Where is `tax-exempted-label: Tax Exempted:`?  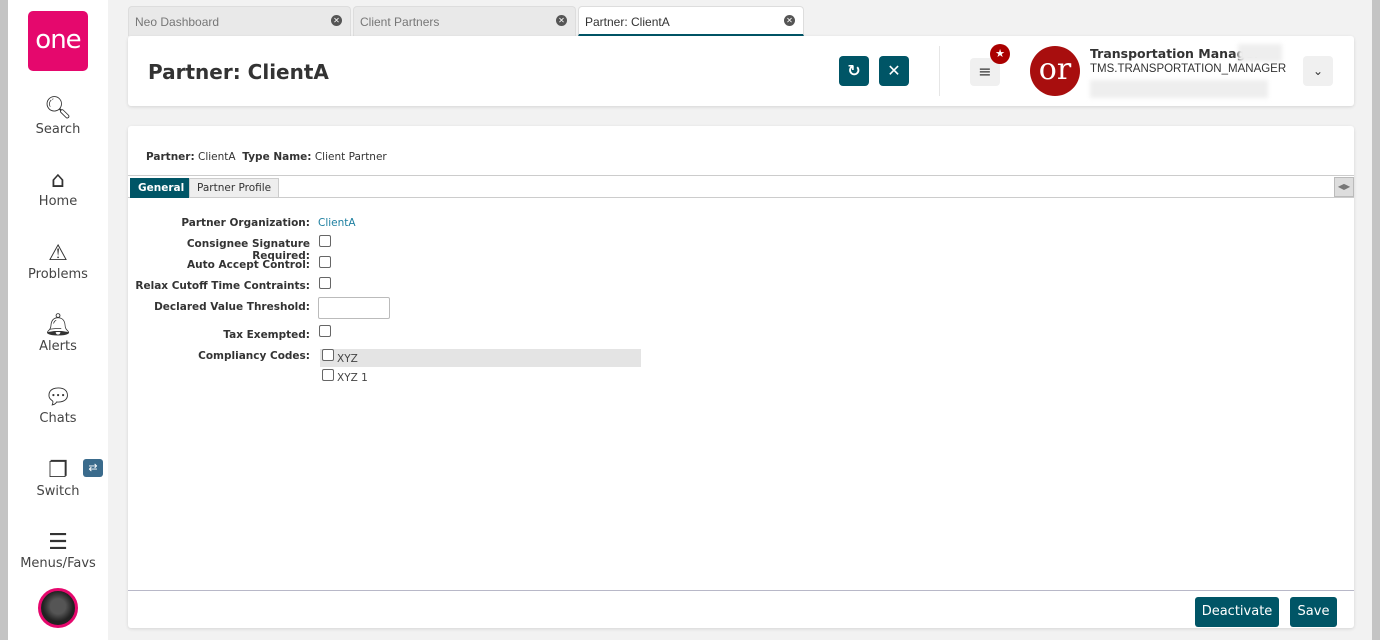
tax-exempted-label: Tax Exempted: is located at coordinates (266, 335).